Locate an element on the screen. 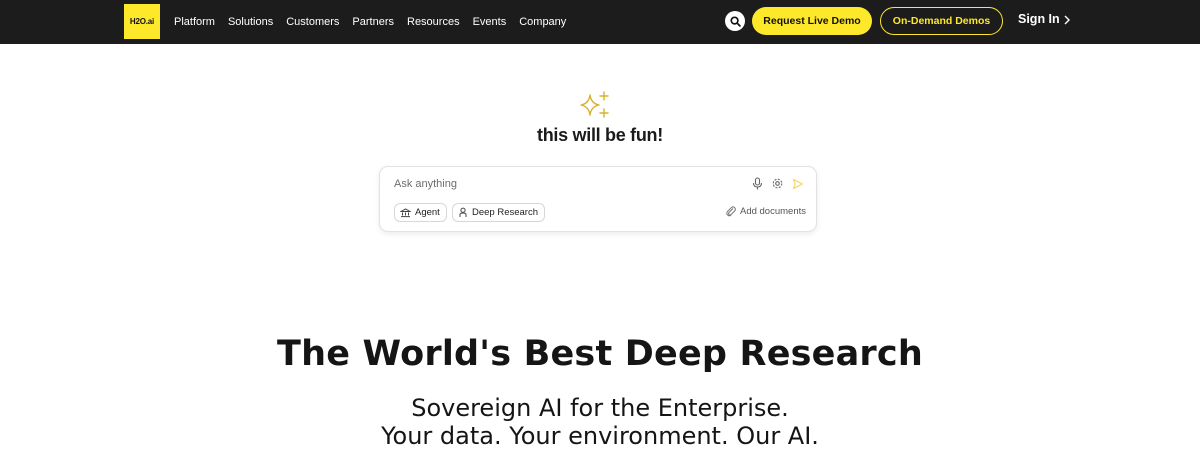 The width and height of the screenshot is (1200, 469). search-icon is located at coordinates (735, 21).